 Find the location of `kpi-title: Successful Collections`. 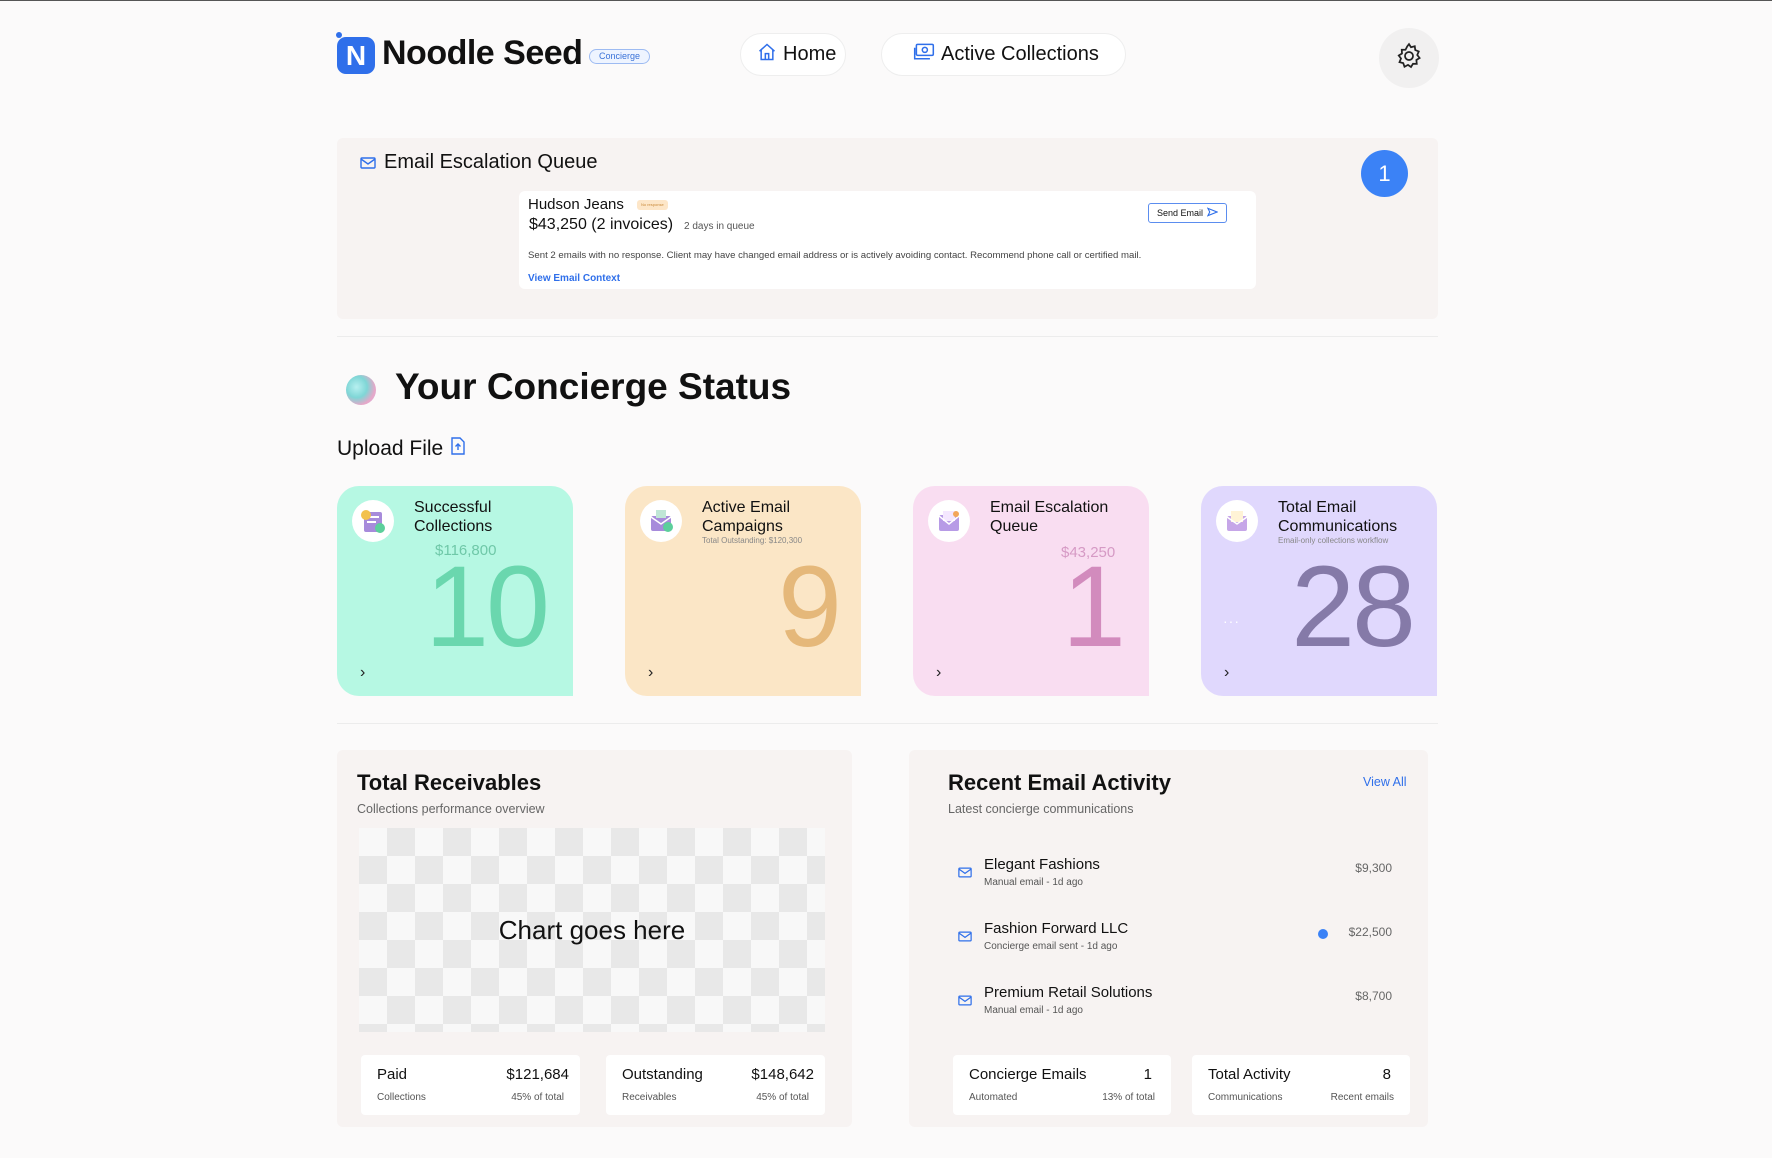

kpi-title: Successful Collections is located at coordinates (453, 517).